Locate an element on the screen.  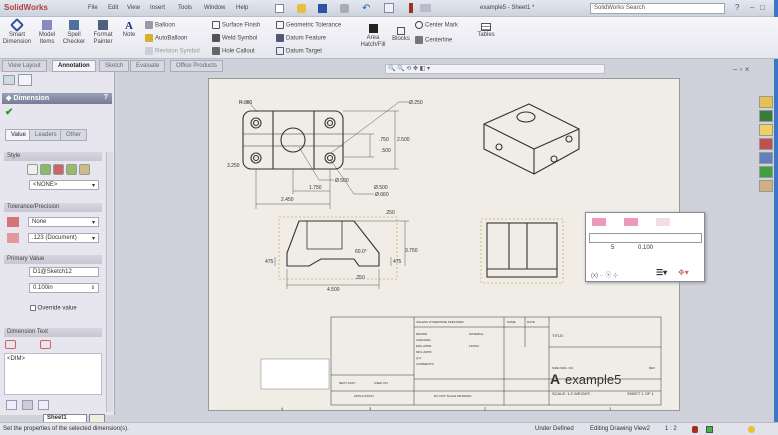
blocks-button: Blocks is located at coordinates (401, 35).